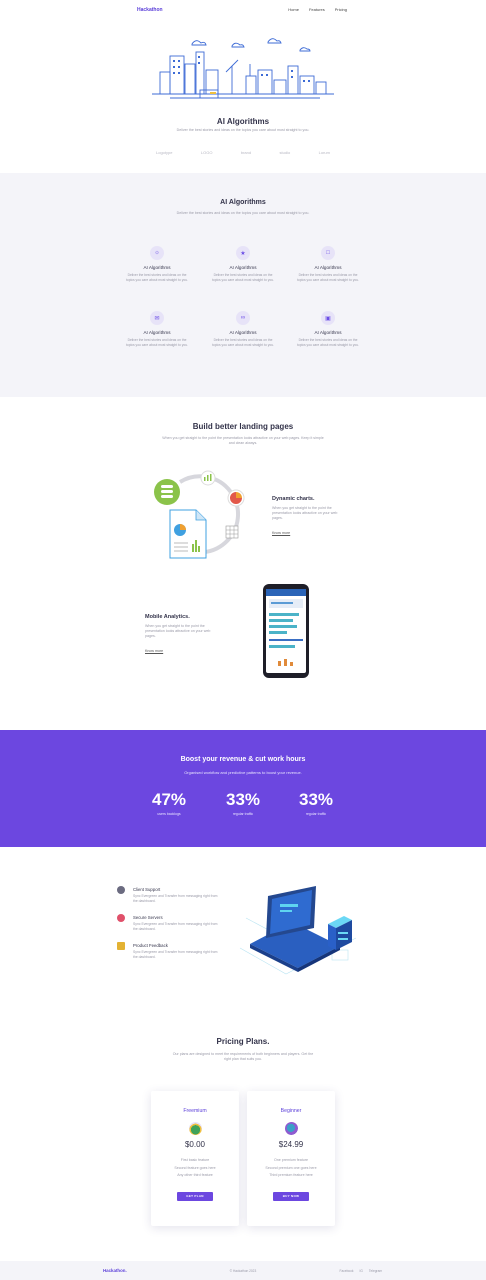 The image size is (486, 1280). Describe the element at coordinates (206, 152) in the screenshot. I see `partner-logo: LOGO` at that location.